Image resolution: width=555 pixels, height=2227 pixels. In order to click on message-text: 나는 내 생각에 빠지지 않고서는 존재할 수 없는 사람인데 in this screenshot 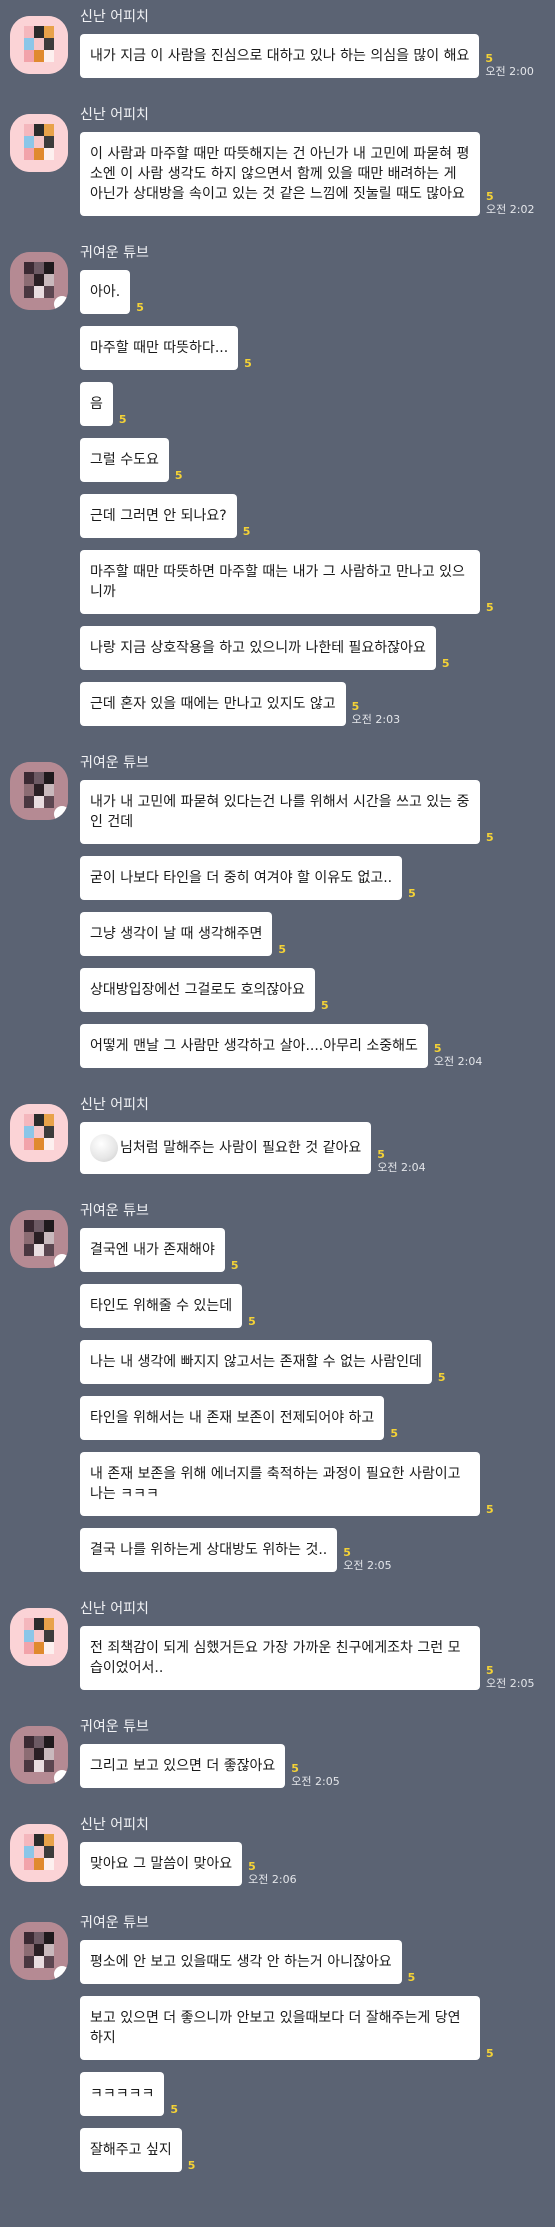, I will do `click(256, 1362)`.